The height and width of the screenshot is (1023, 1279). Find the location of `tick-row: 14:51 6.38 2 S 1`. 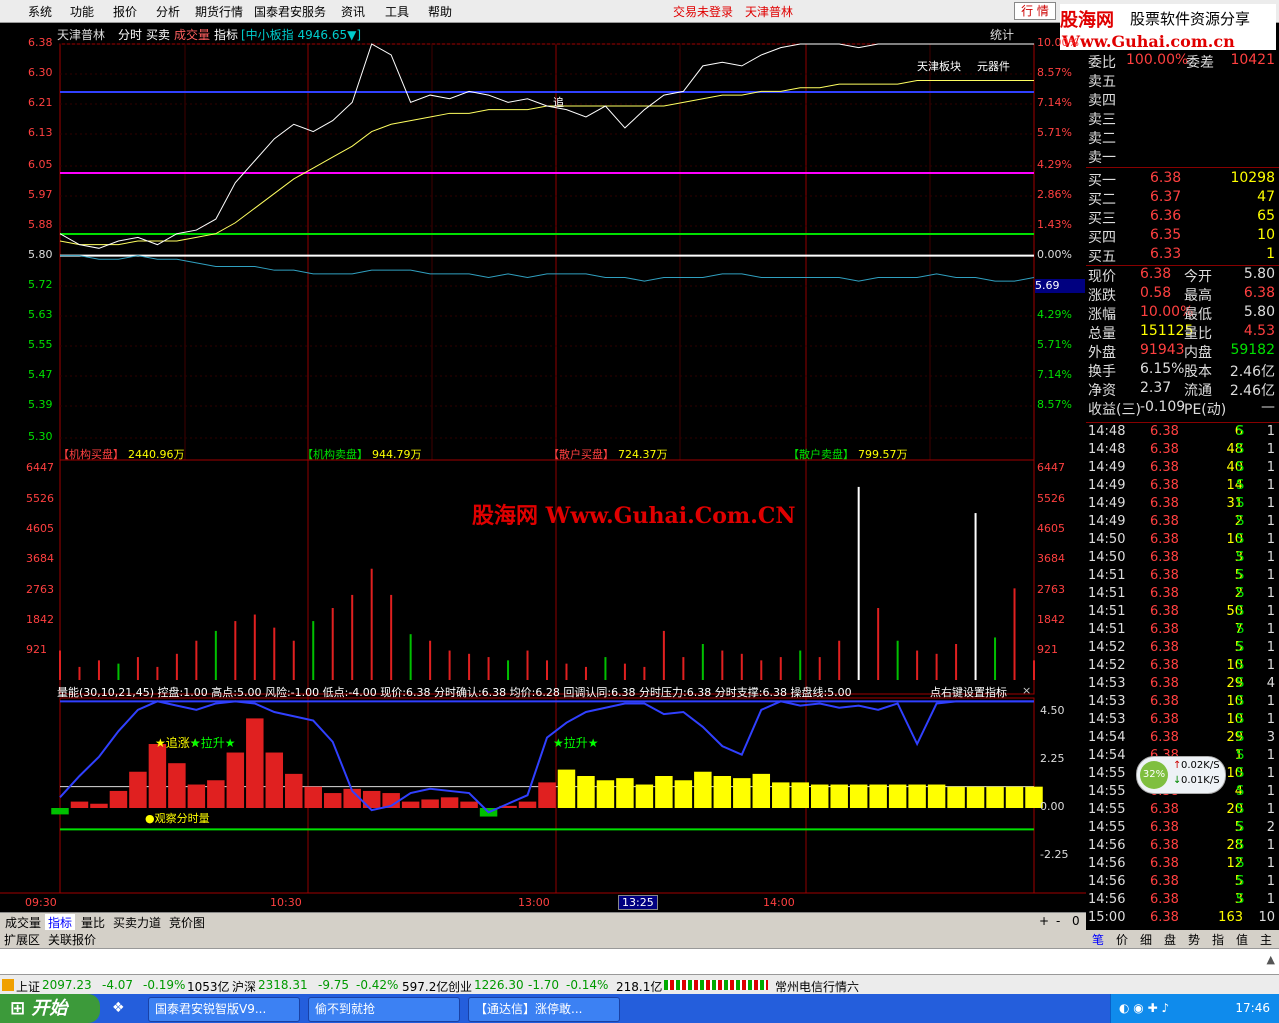

tick-row: 14:51 6.38 2 S 1 is located at coordinates (1182, 595).